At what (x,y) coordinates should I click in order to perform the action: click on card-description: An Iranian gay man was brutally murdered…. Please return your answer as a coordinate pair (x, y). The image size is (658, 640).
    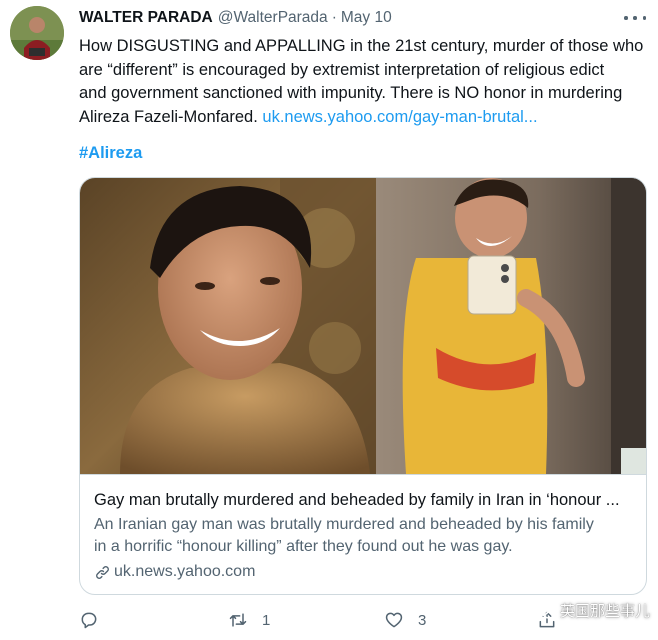
    Looking at the image, I should click on (363, 536).